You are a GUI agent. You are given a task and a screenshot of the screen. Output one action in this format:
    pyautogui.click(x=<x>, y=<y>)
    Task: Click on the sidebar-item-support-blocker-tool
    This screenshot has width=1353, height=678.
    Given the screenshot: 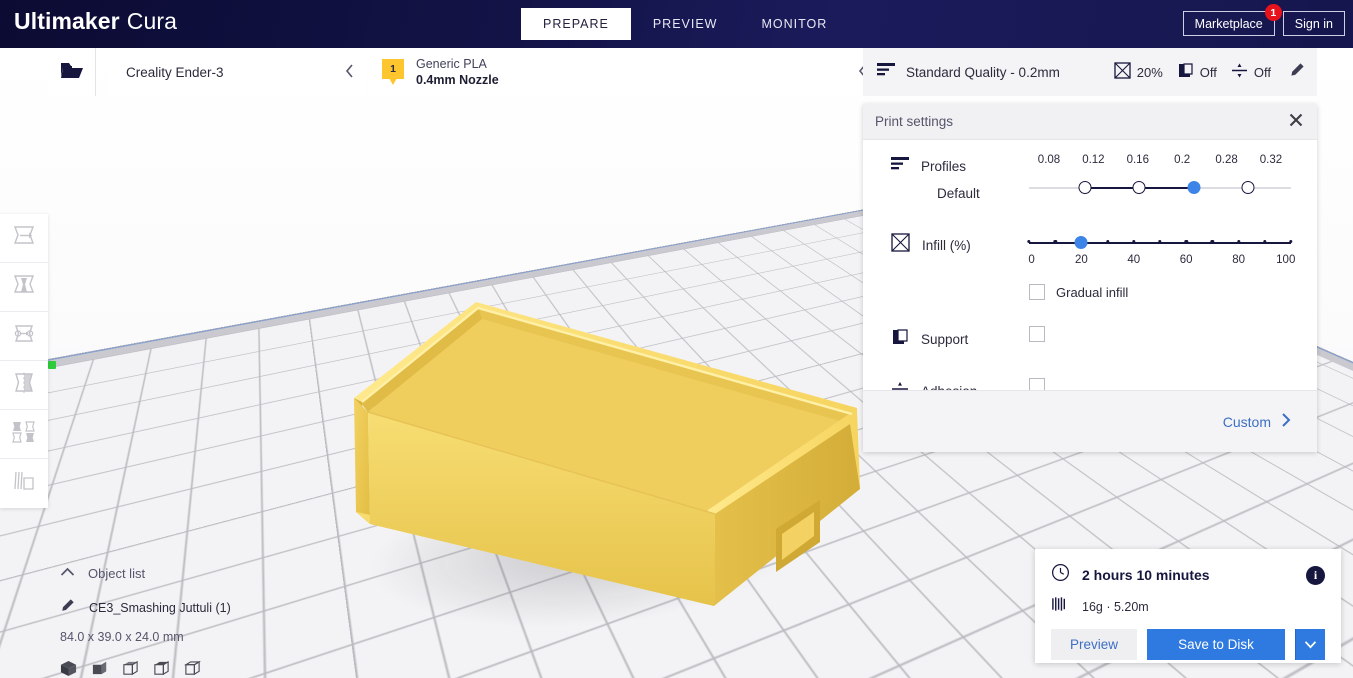 What is the action you would take?
    pyautogui.click(x=24, y=483)
    